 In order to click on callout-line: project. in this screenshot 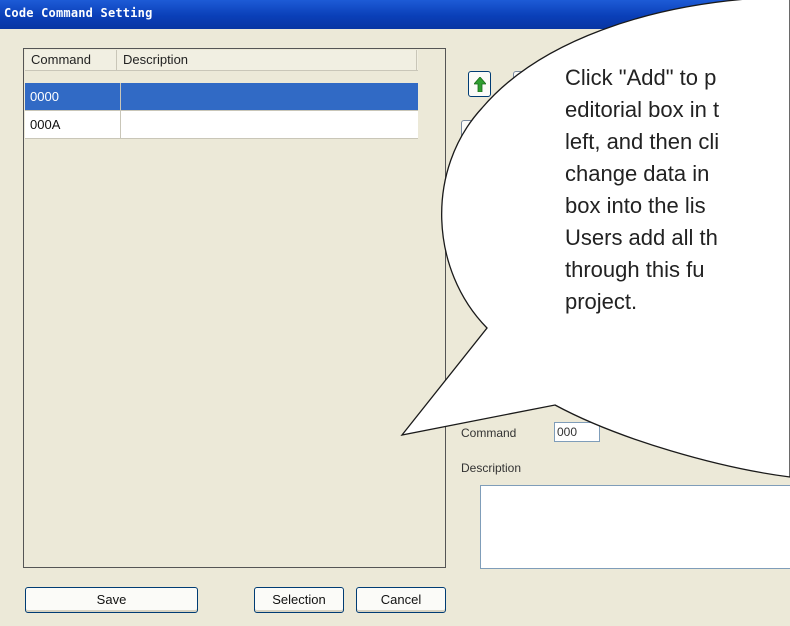, I will do `click(601, 301)`.